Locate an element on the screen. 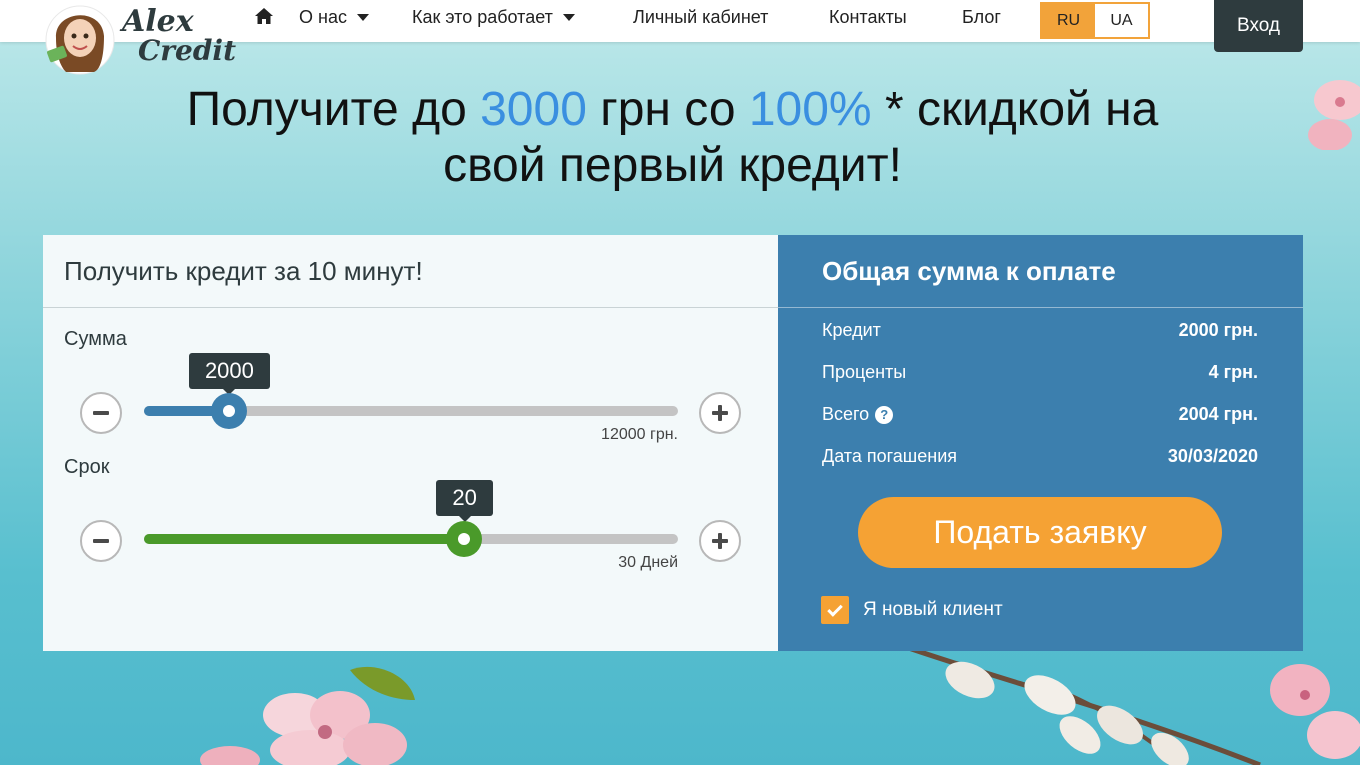  new-client-checkbox is located at coordinates (835, 610).